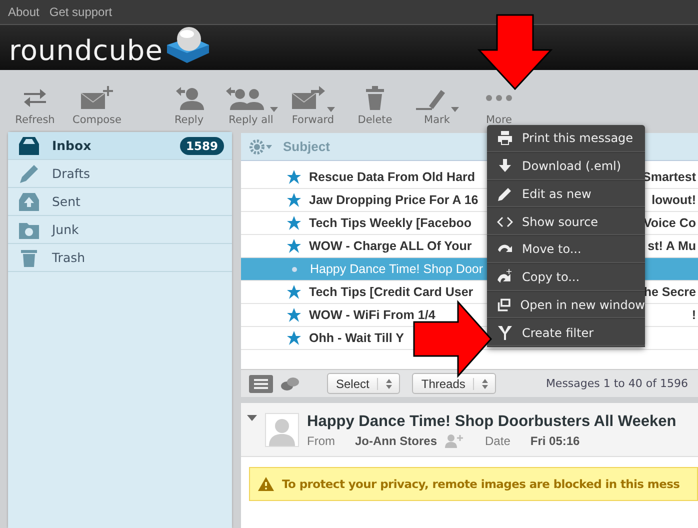 The height and width of the screenshot is (528, 698). I want to click on warning-banner: To protect your privacy, remote images are blocked in this mess, so click(473, 484).